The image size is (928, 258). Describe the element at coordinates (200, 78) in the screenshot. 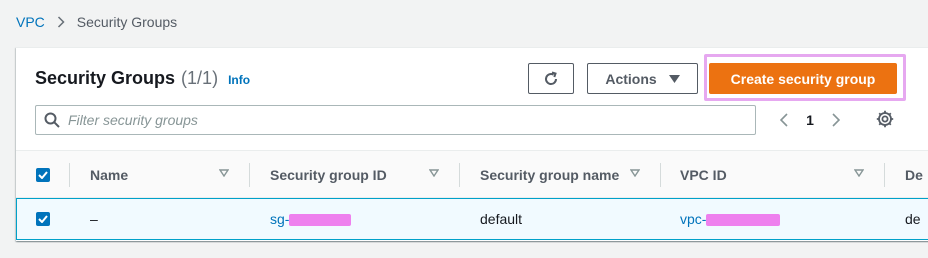

I see `item-count: (1/1)` at that location.